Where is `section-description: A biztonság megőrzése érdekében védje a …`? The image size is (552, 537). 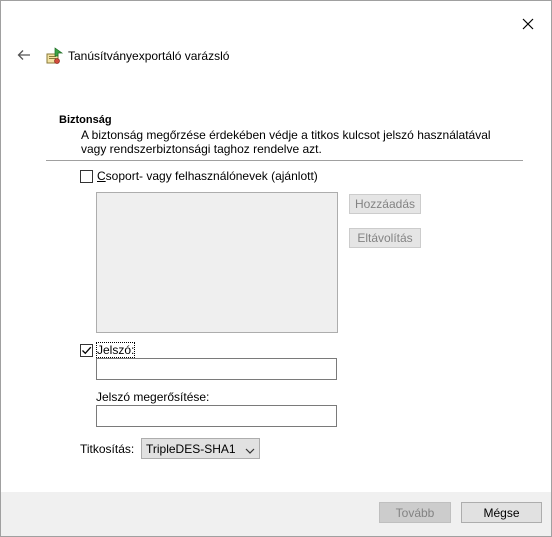
section-description: A biztonság megőrzése érdekében védje a … is located at coordinates (286, 142).